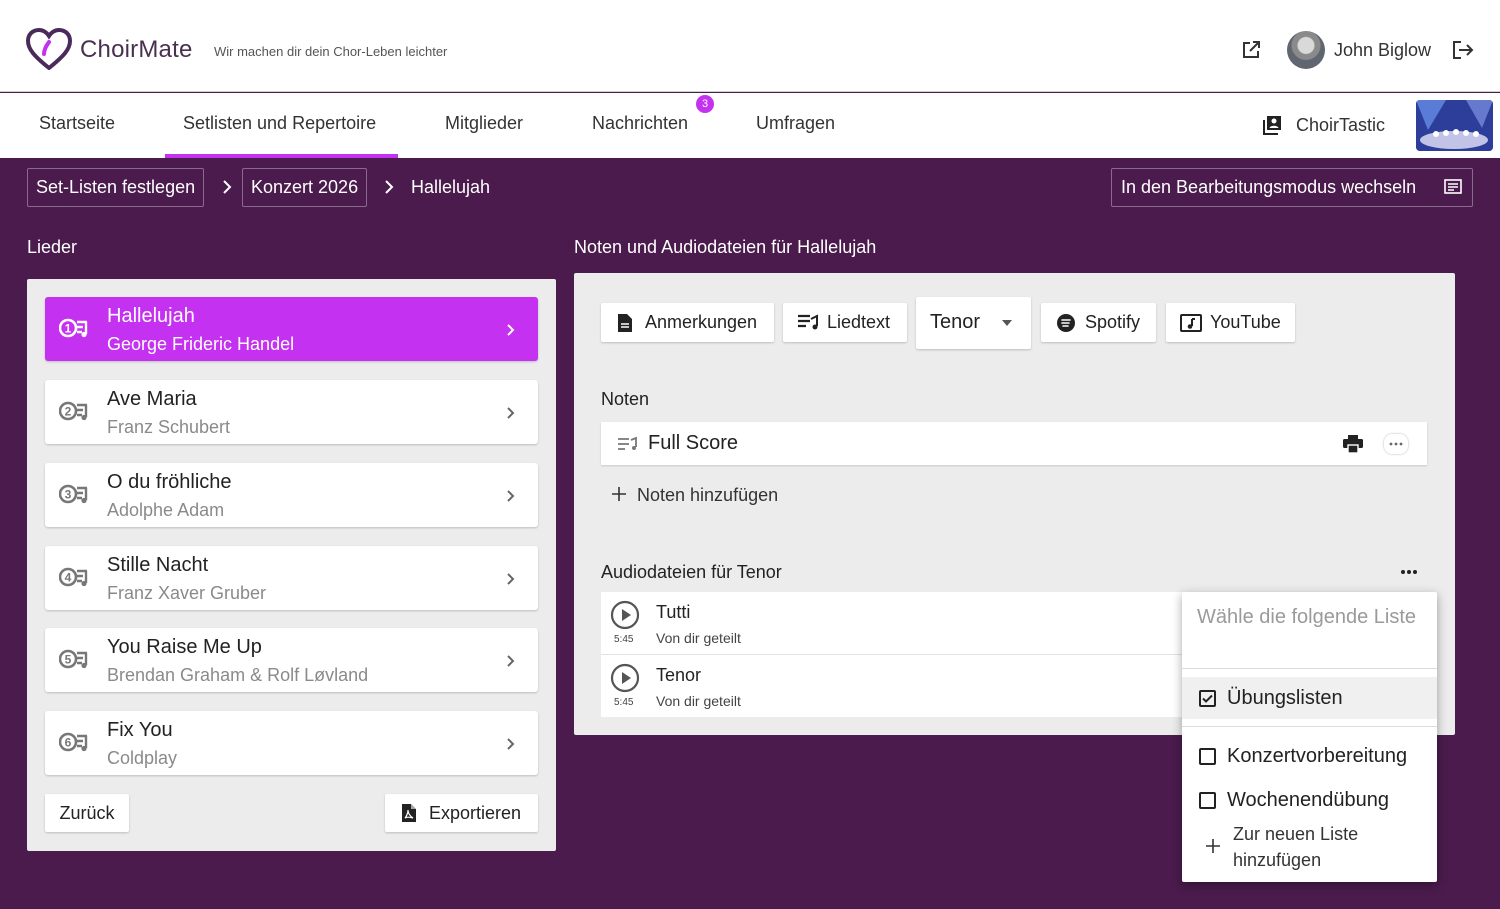 The width and height of the screenshot is (1500, 909). I want to click on score-more-options-icon, so click(1396, 444).